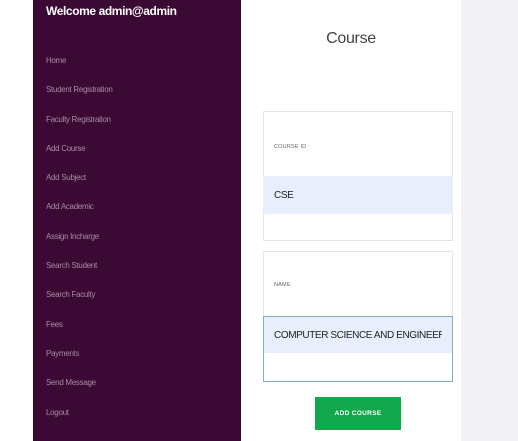 The width and height of the screenshot is (518, 441). Describe the element at coordinates (79, 331) in the screenshot. I see `sidebar-item-fees: Fees` at that location.